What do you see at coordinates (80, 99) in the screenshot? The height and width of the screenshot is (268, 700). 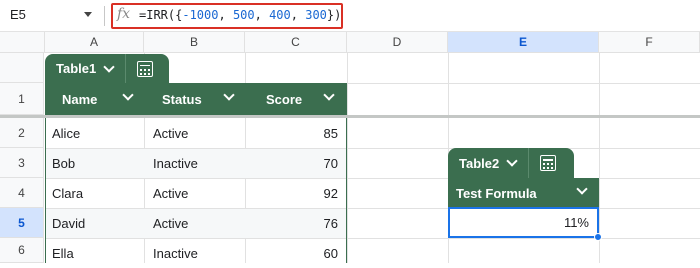 I see `header-label: Name` at bounding box center [80, 99].